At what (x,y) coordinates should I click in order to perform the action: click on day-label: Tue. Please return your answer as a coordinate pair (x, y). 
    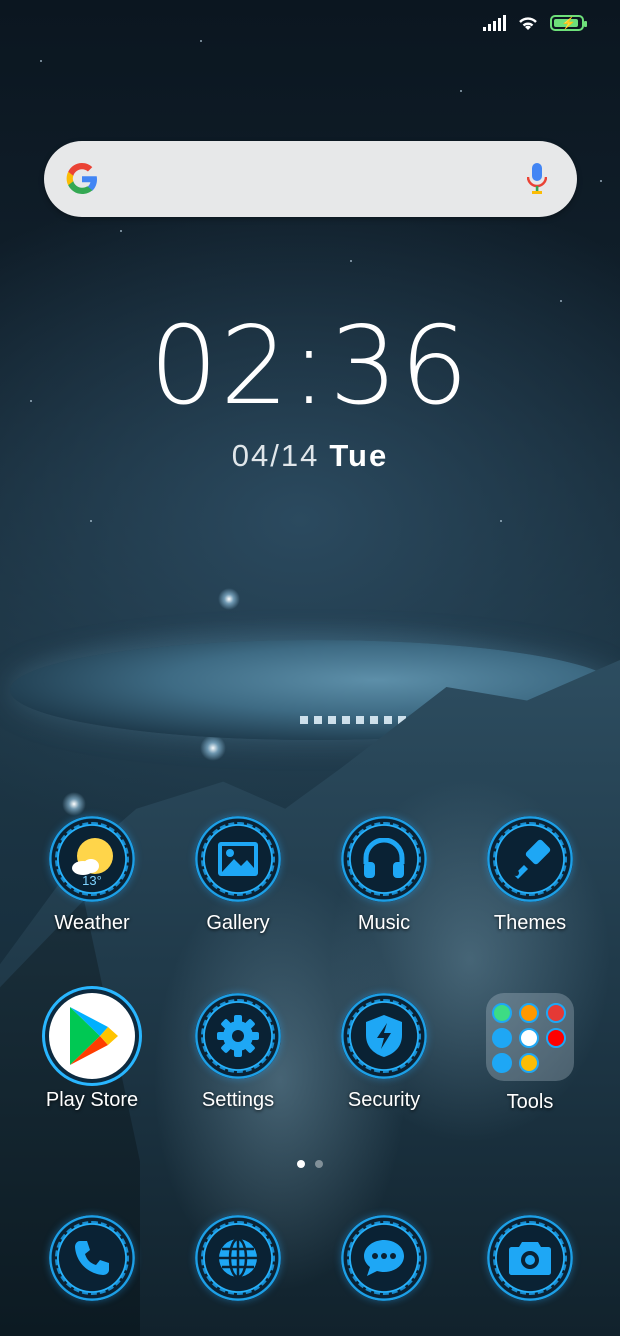
    Looking at the image, I should click on (359, 455).